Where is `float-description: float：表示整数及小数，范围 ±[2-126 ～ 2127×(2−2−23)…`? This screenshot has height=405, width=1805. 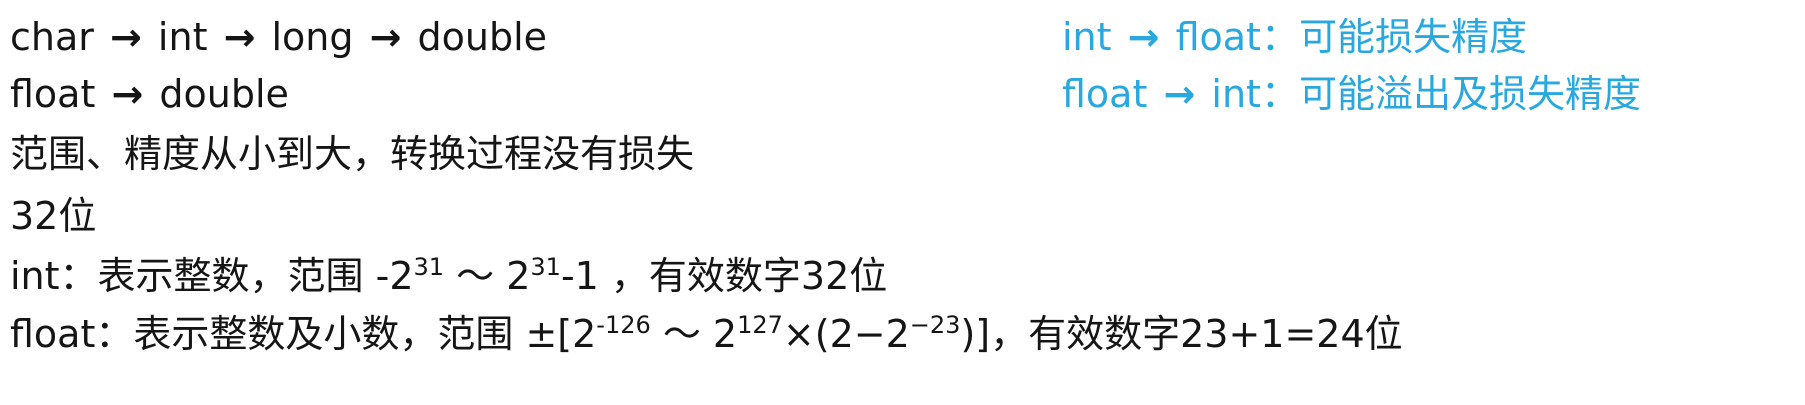
float-description: float：表示整数及小数，范围 ±[2-126 ～ 2127×(2−2−23)… is located at coordinates (706, 333).